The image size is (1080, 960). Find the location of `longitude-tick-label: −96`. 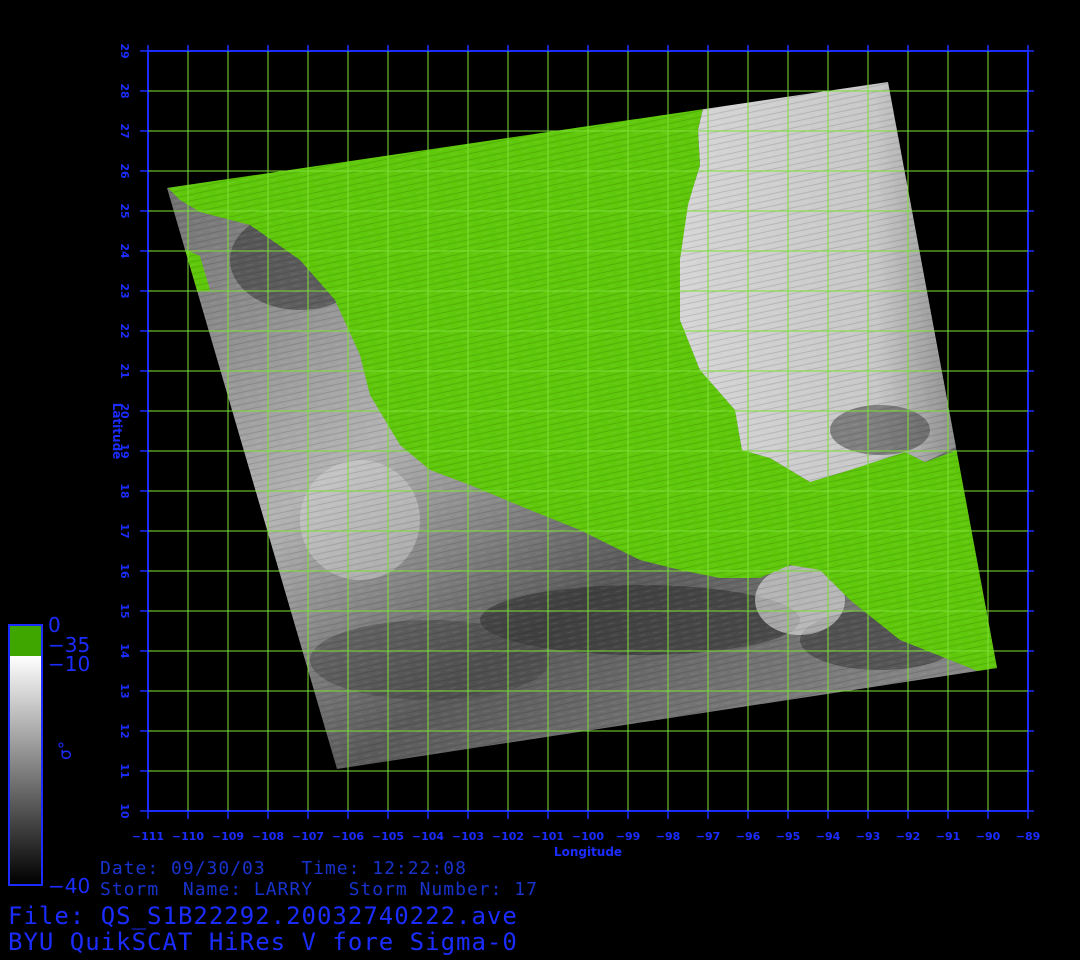

longitude-tick-label: −96 is located at coordinates (748, 836).